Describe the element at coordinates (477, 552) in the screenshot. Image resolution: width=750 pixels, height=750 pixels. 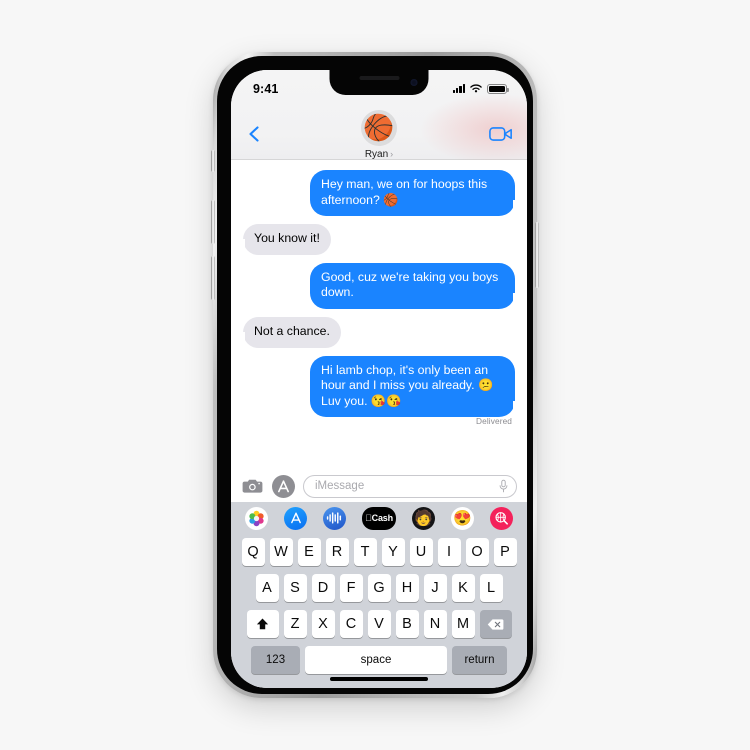
I see `key-o: O` at that location.